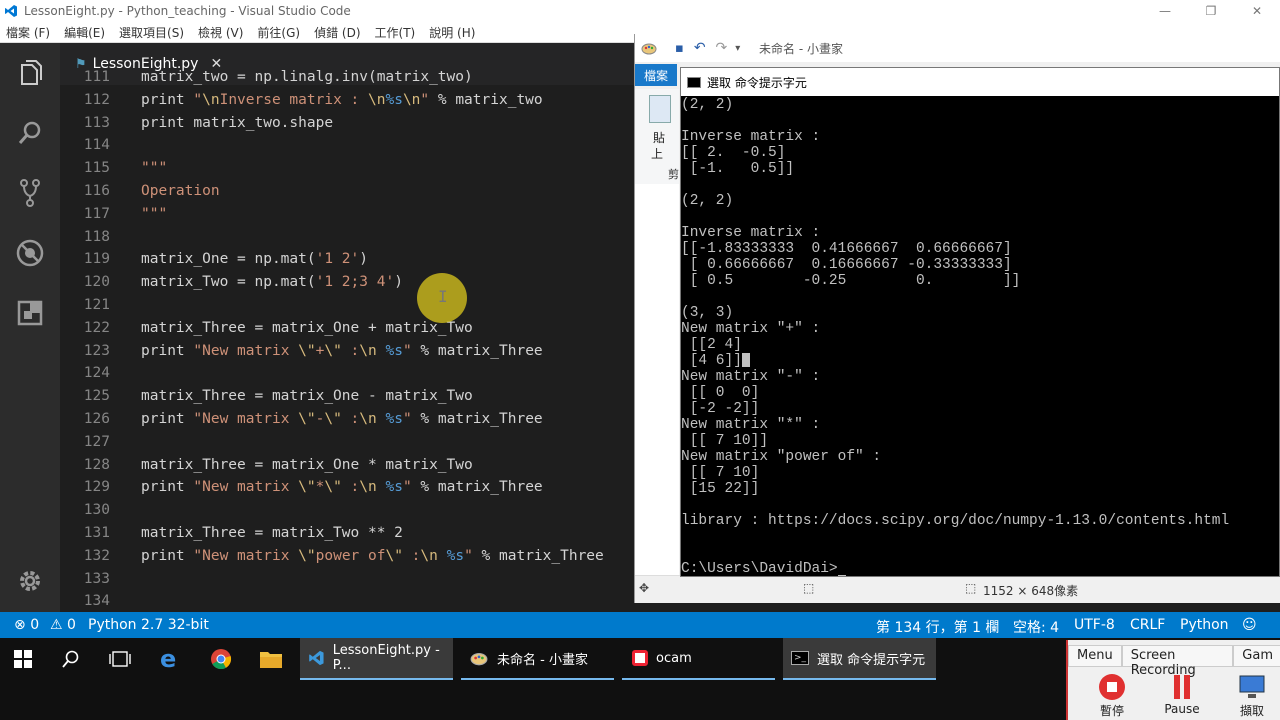 The image size is (1280, 720). What do you see at coordinates (1094, 625) in the screenshot?
I see `encoding: UTF-8` at bounding box center [1094, 625].